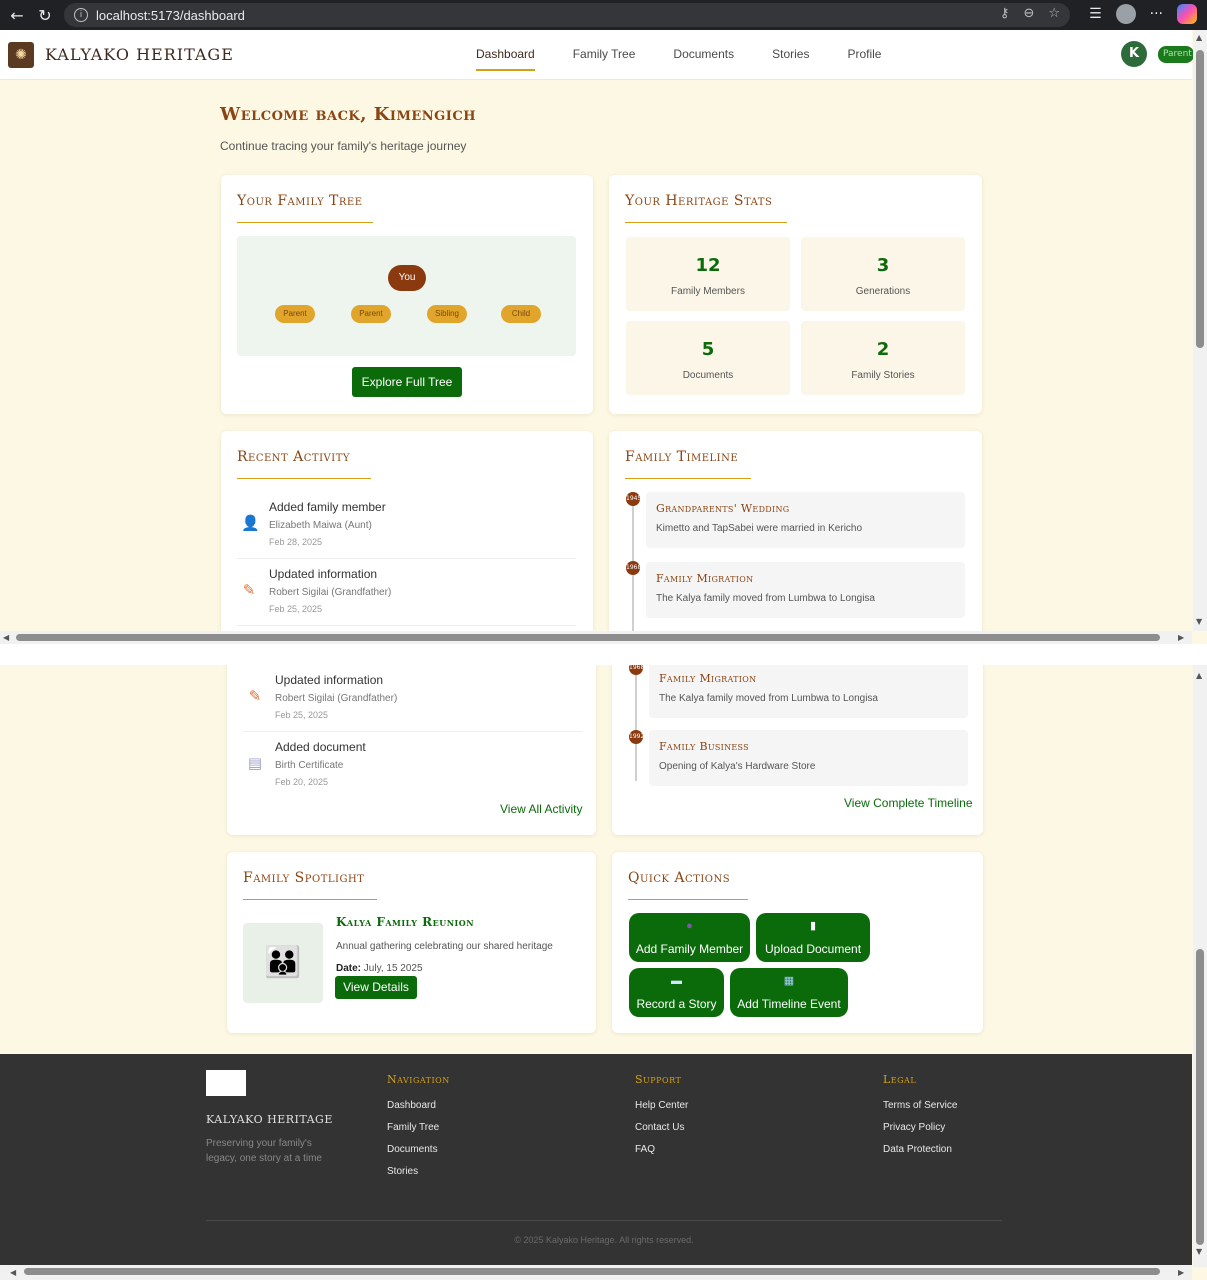 This screenshot has width=1207, height=1280. Describe the element at coordinates (1028, 13) in the screenshot. I see `zoom-icon: ⊖` at that location.